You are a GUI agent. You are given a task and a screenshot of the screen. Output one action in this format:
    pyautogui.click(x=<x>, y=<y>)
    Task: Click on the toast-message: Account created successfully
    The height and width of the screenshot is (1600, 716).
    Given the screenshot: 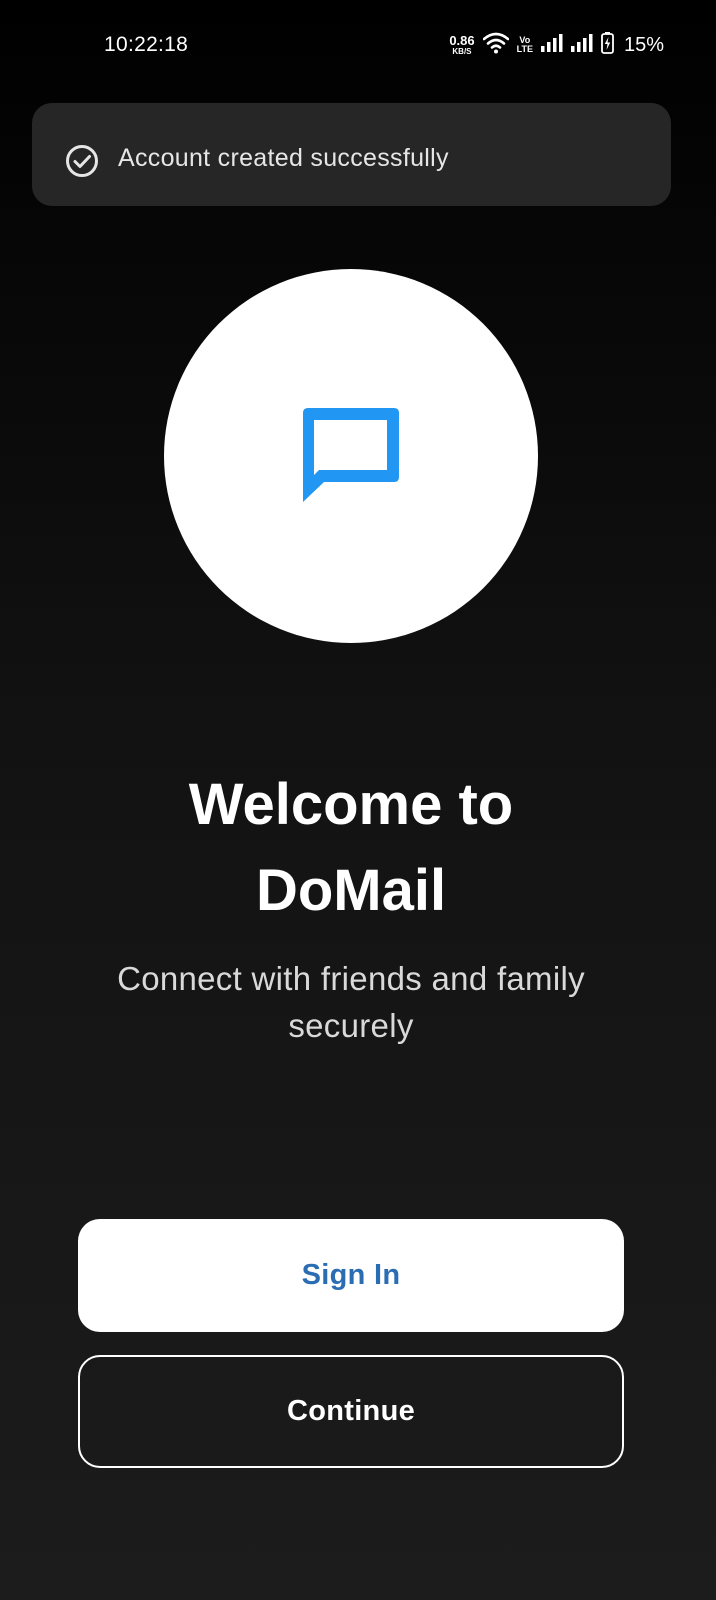 What is the action you would take?
    pyautogui.click(x=283, y=158)
    